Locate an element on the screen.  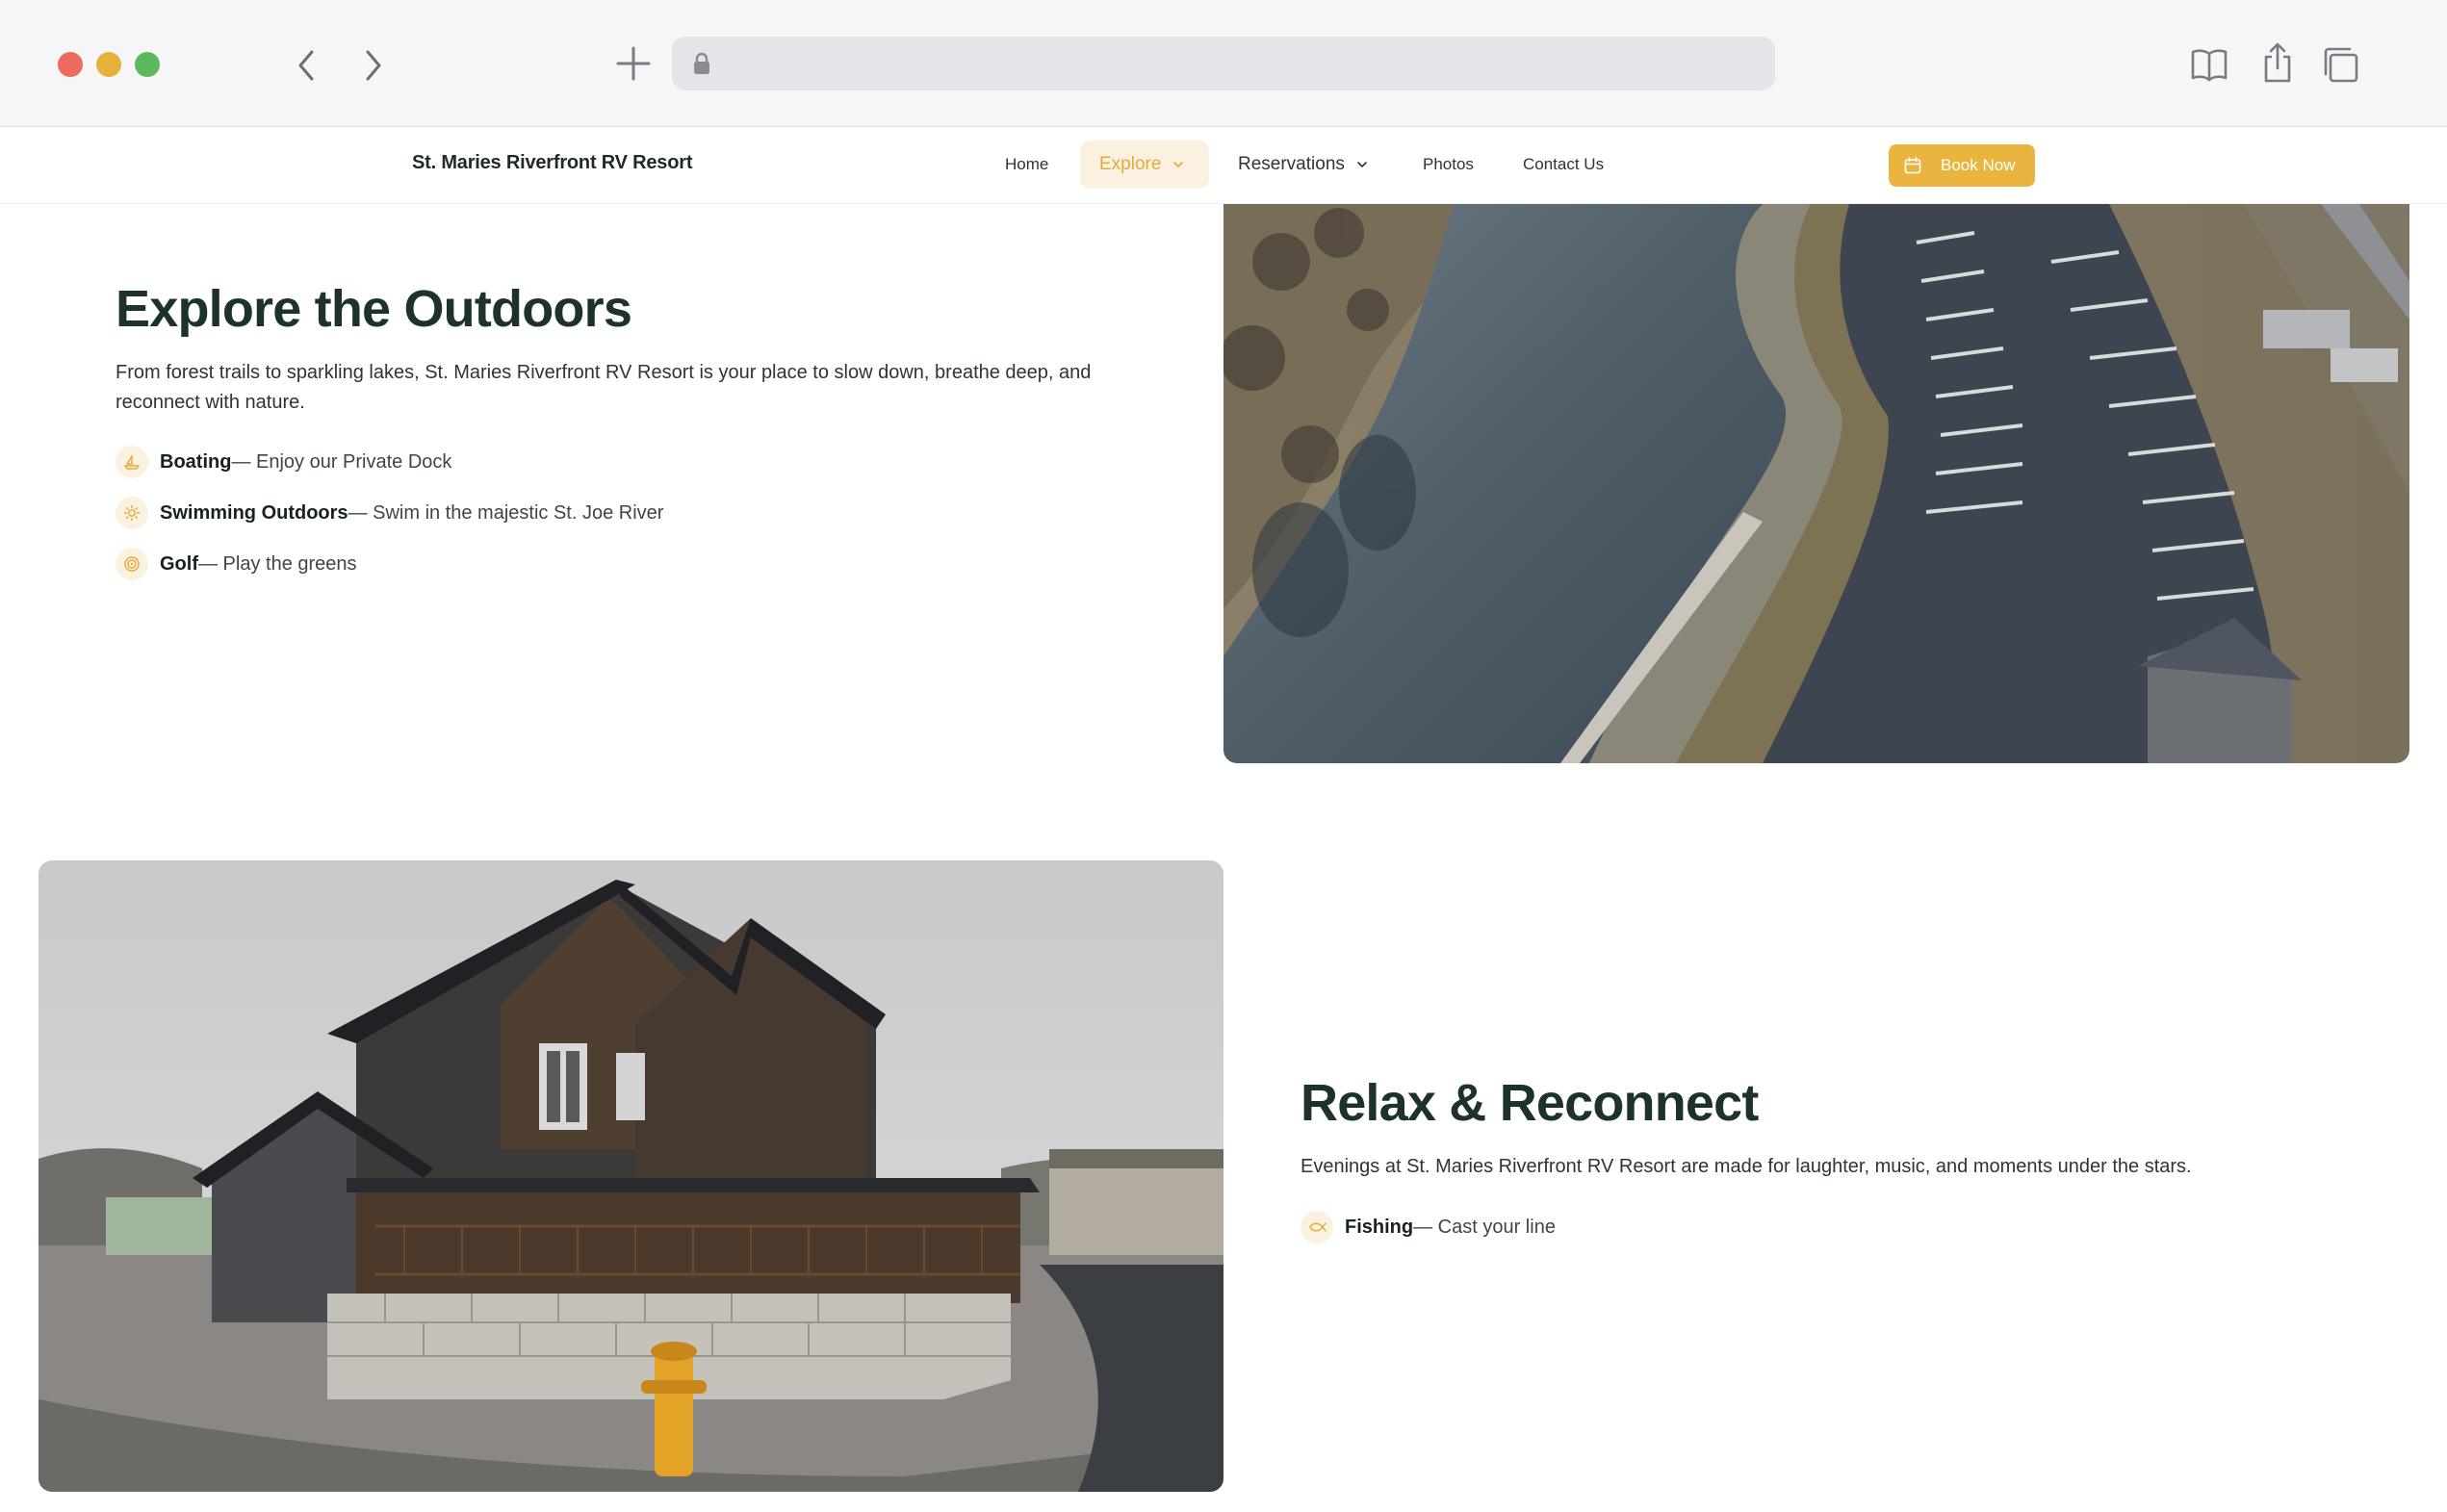
feature-item-fishing: Fishing — Cast your line is located at coordinates (1428, 1227).